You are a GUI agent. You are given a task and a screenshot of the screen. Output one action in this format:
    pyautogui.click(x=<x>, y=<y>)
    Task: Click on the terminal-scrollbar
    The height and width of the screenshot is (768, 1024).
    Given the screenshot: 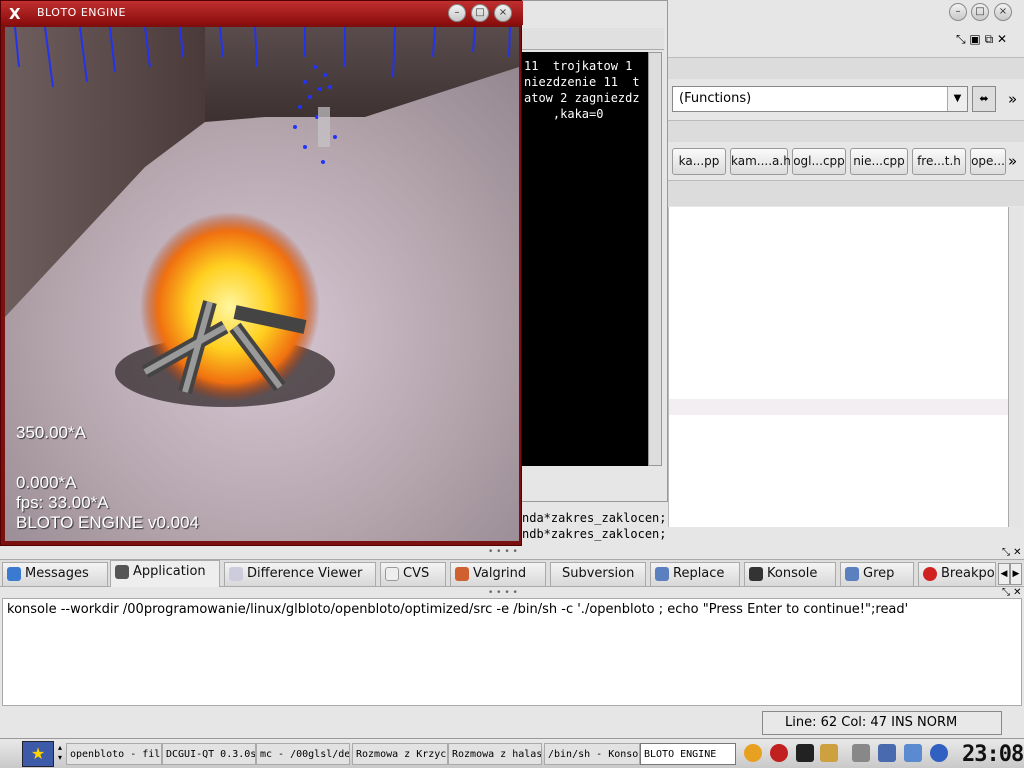 What is the action you would take?
    pyautogui.click(x=655, y=259)
    